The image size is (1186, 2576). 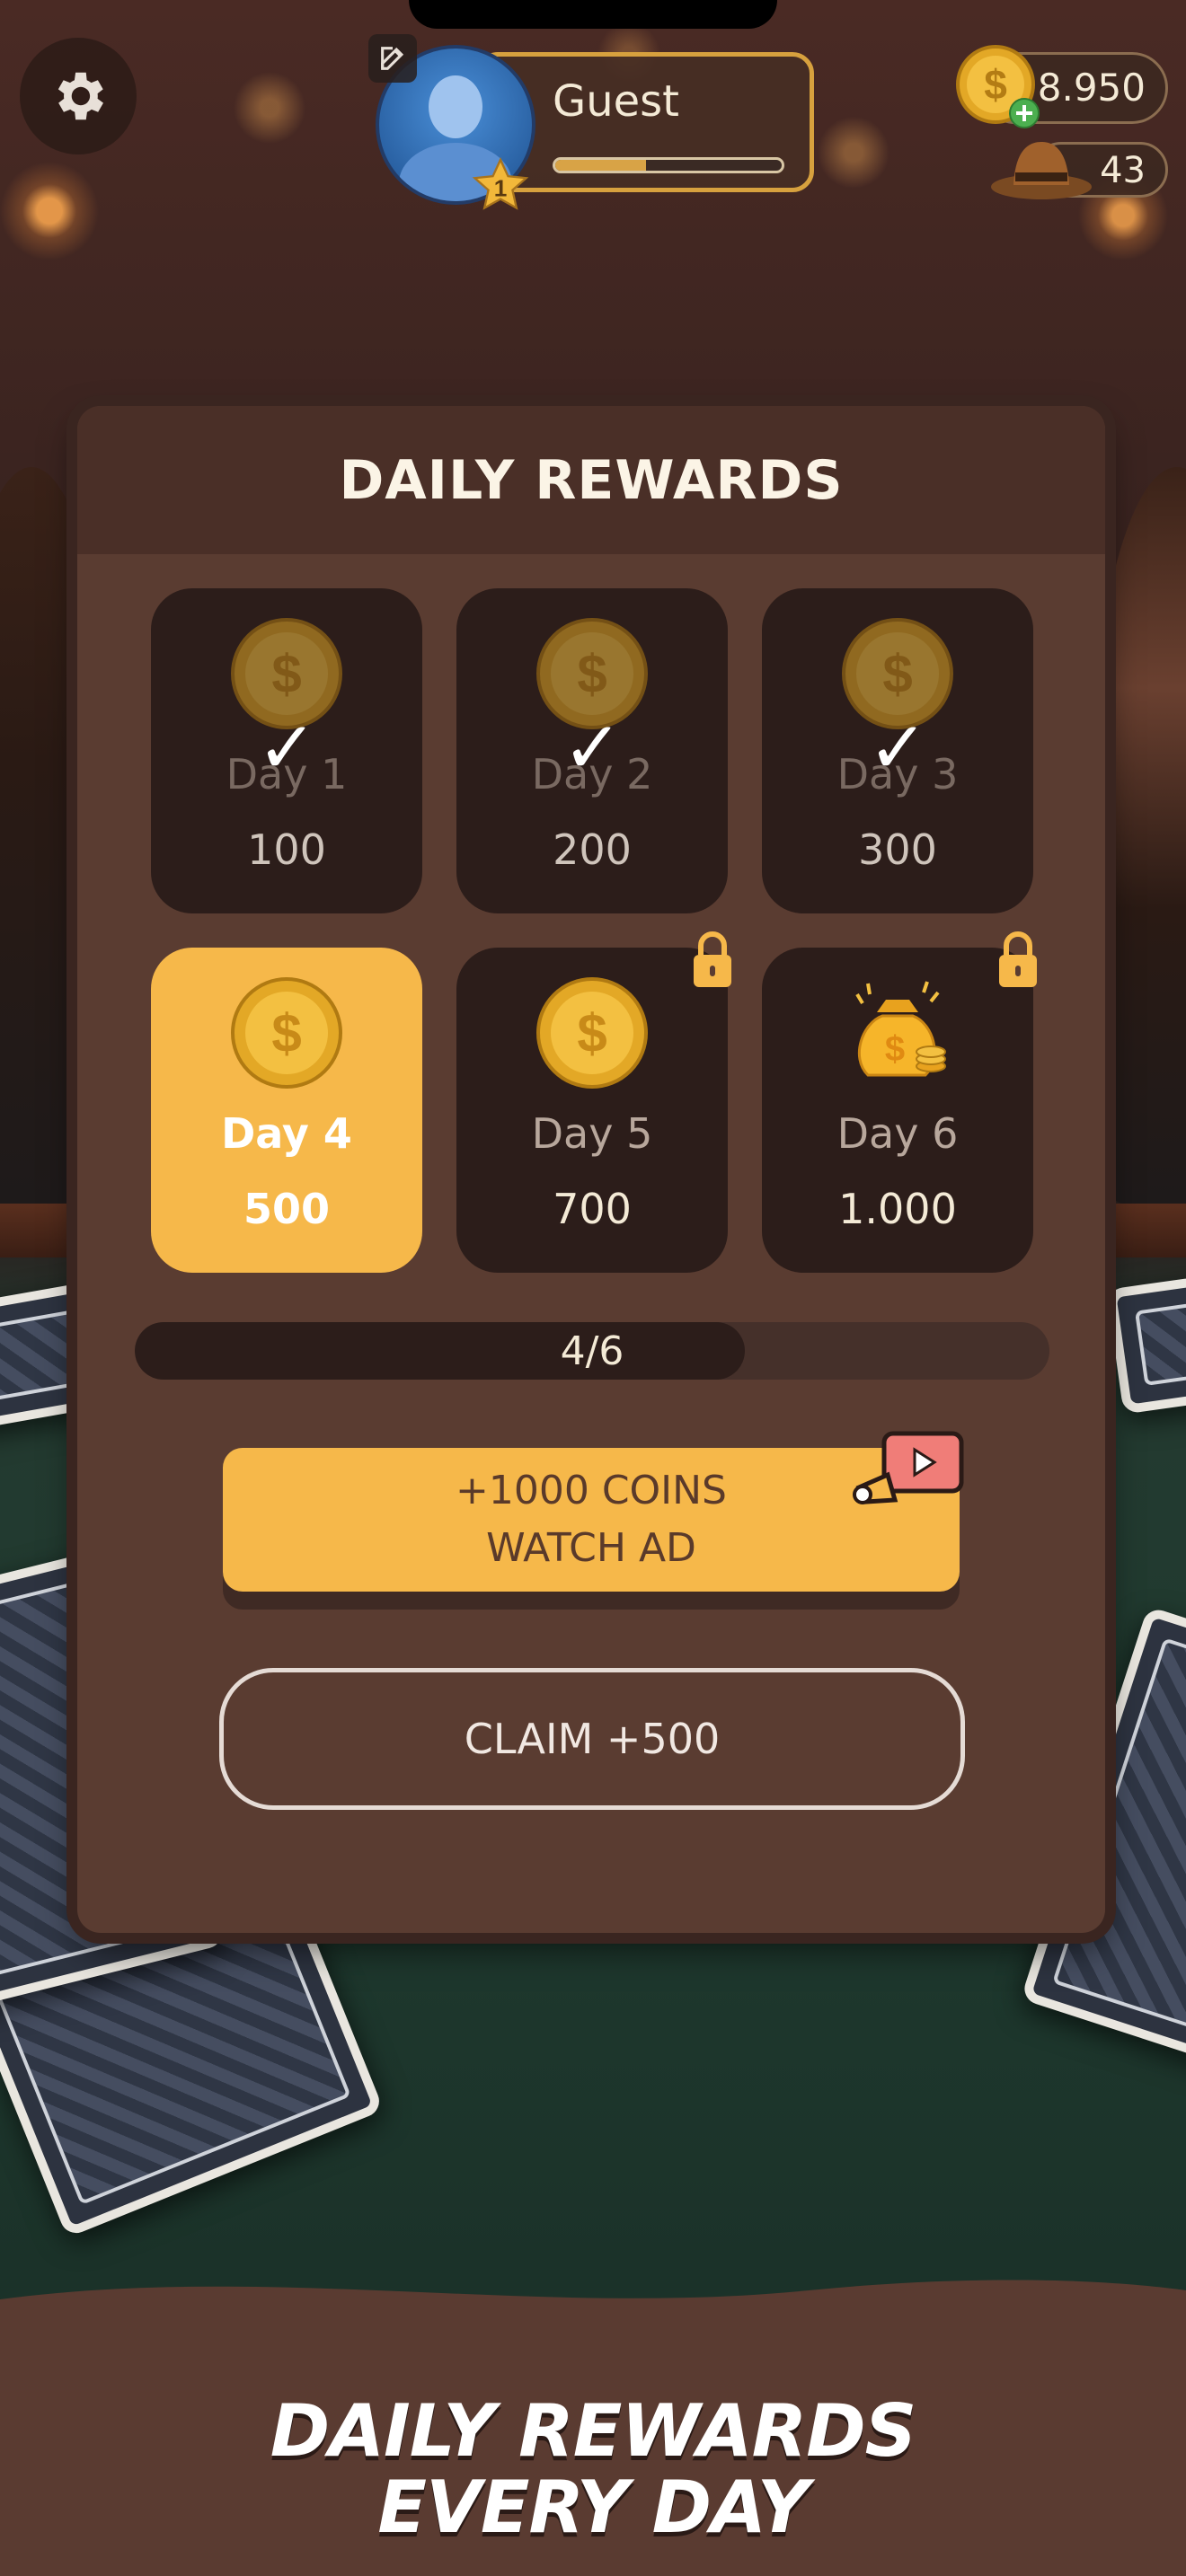 What do you see at coordinates (591, 1548) in the screenshot?
I see `watch-ad-label: WATCH AD` at bounding box center [591, 1548].